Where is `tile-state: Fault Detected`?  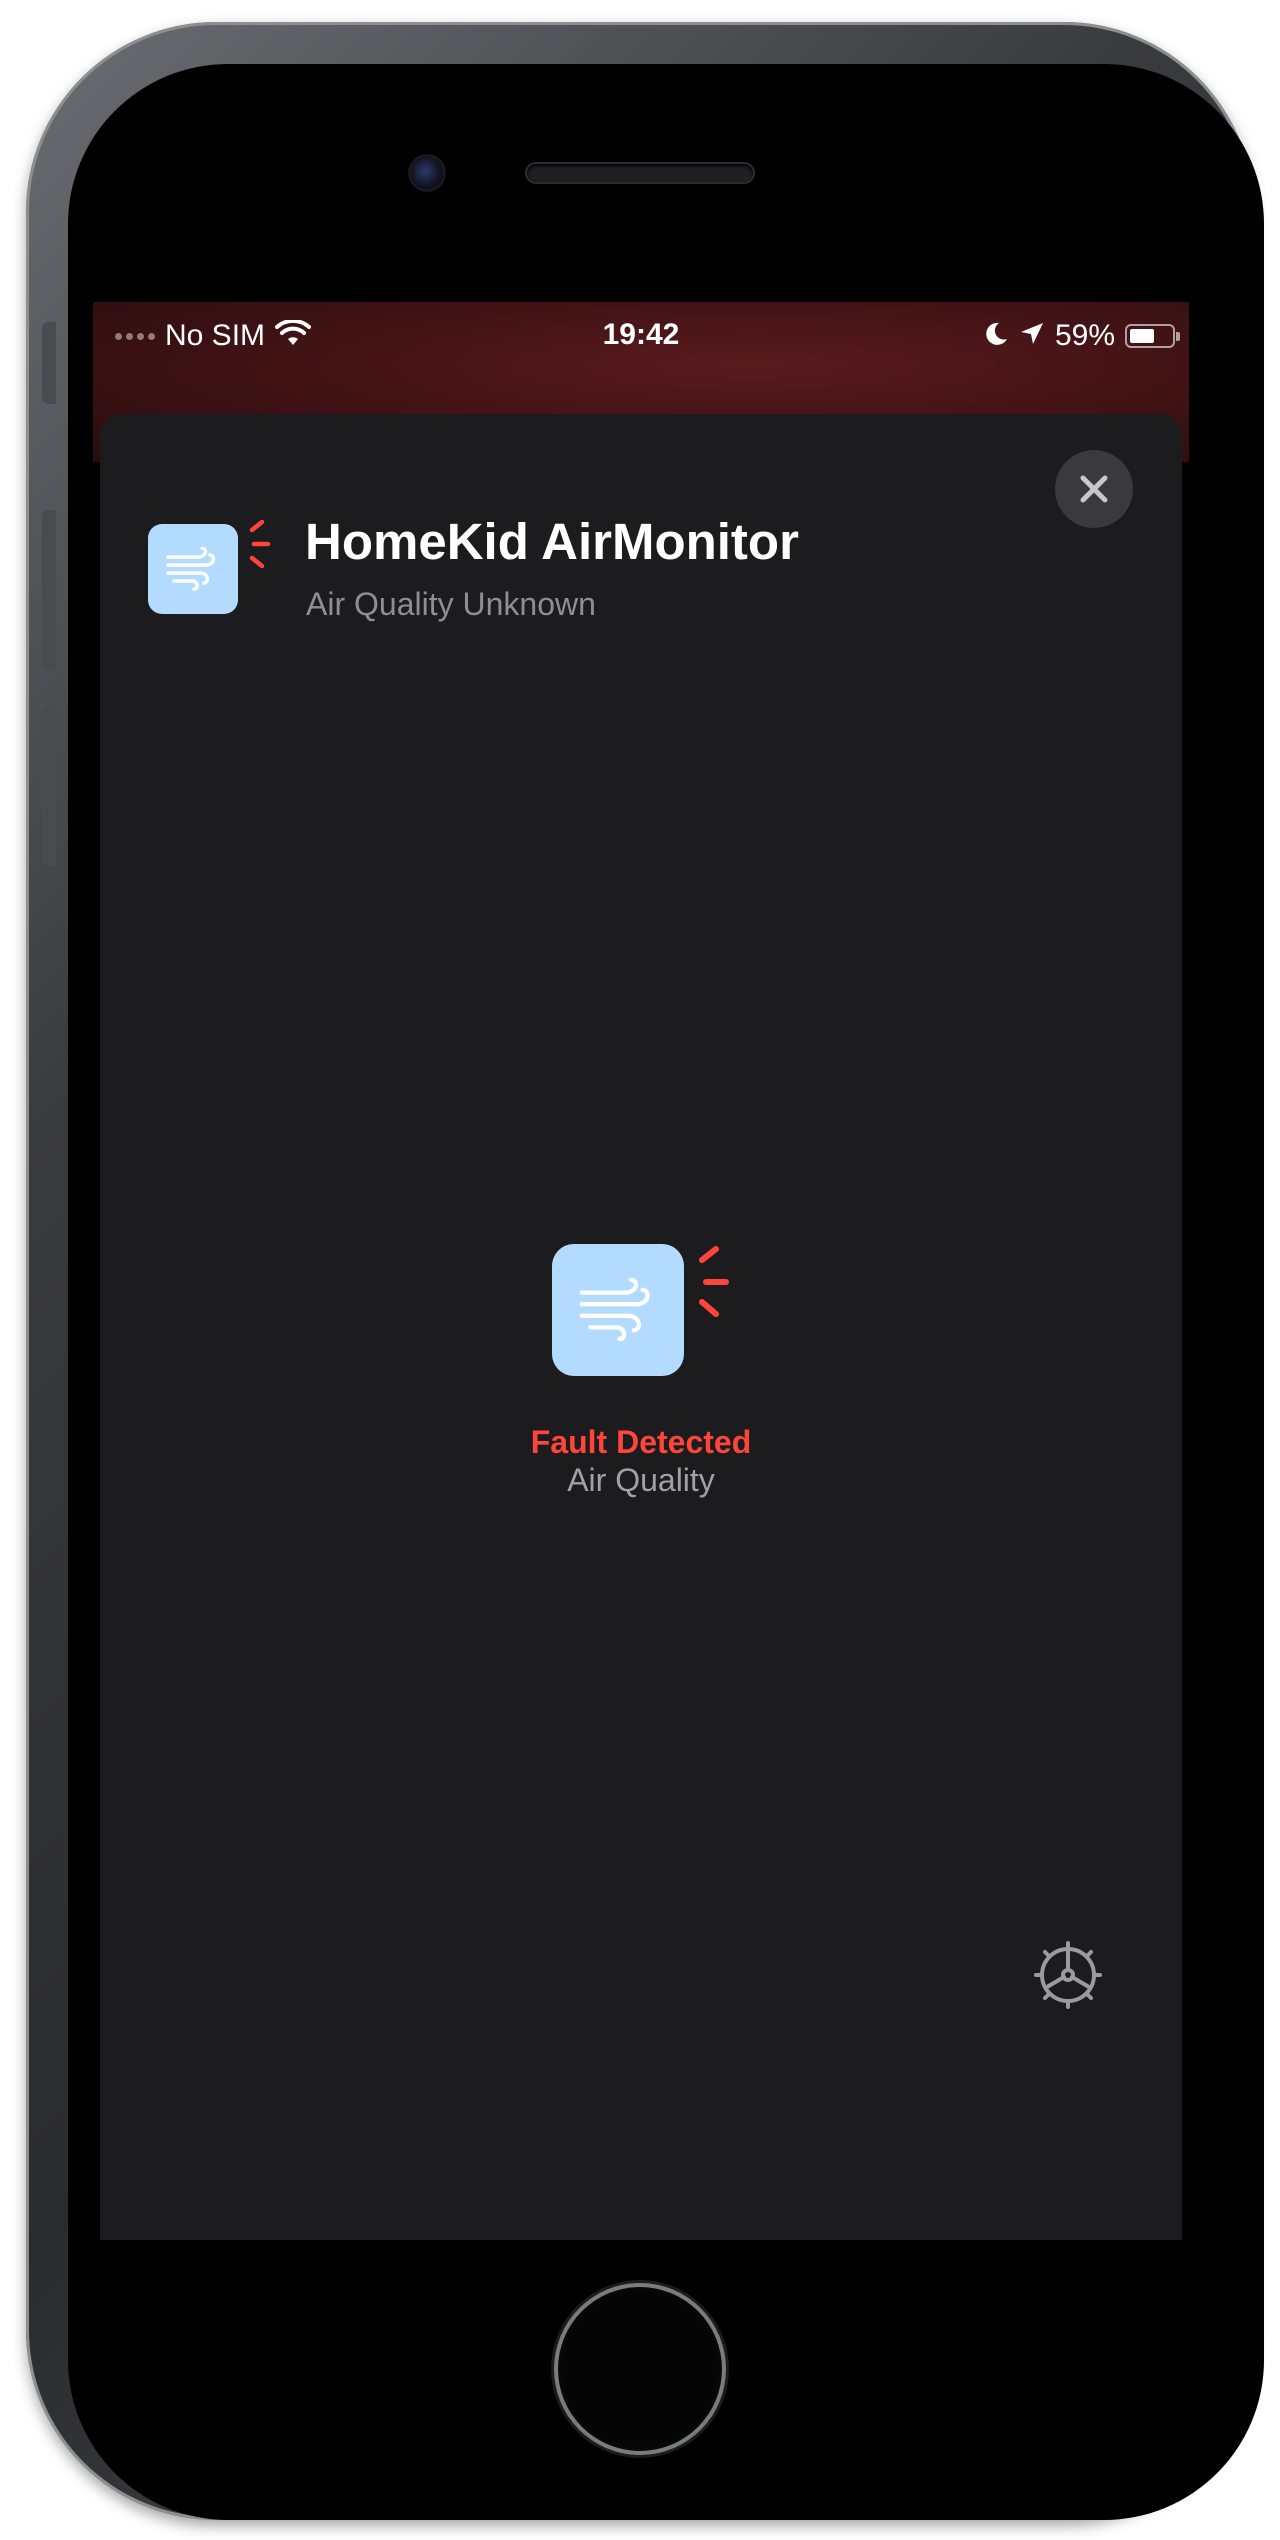
tile-state: Fault Detected is located at coordinates (641, 1442).